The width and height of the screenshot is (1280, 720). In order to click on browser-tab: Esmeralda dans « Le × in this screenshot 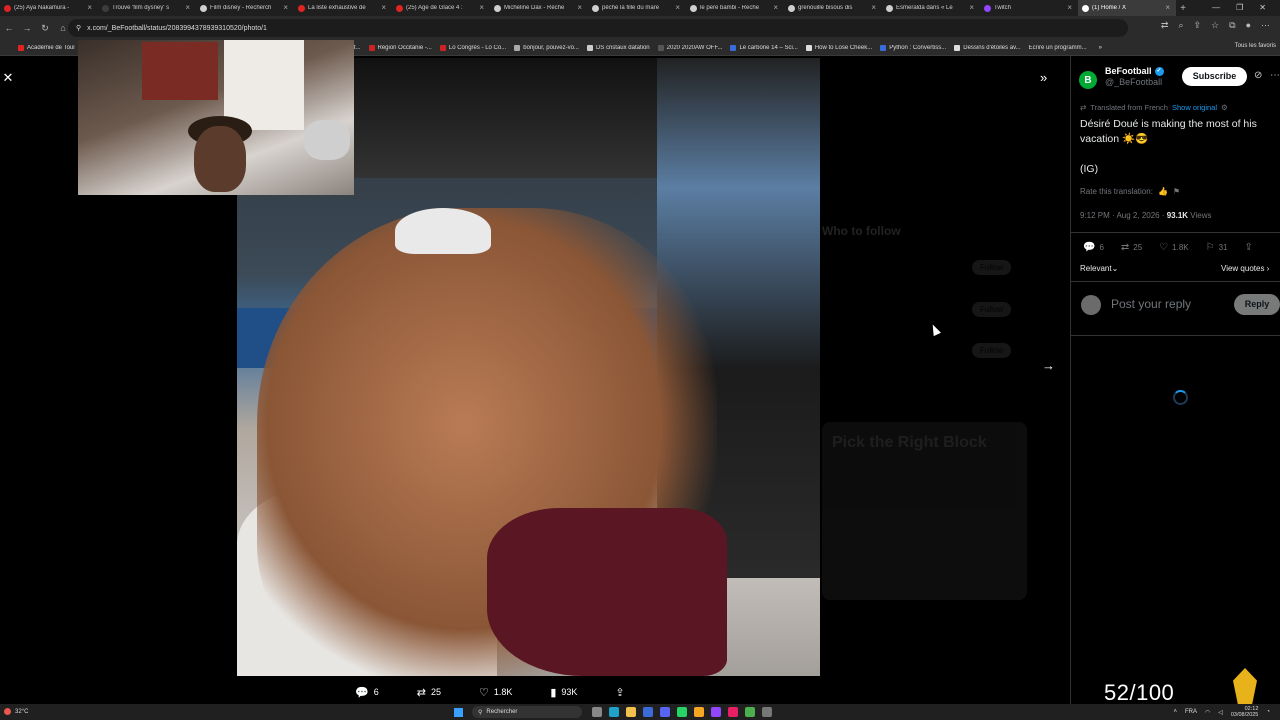, I will do `click(931, 8)`.